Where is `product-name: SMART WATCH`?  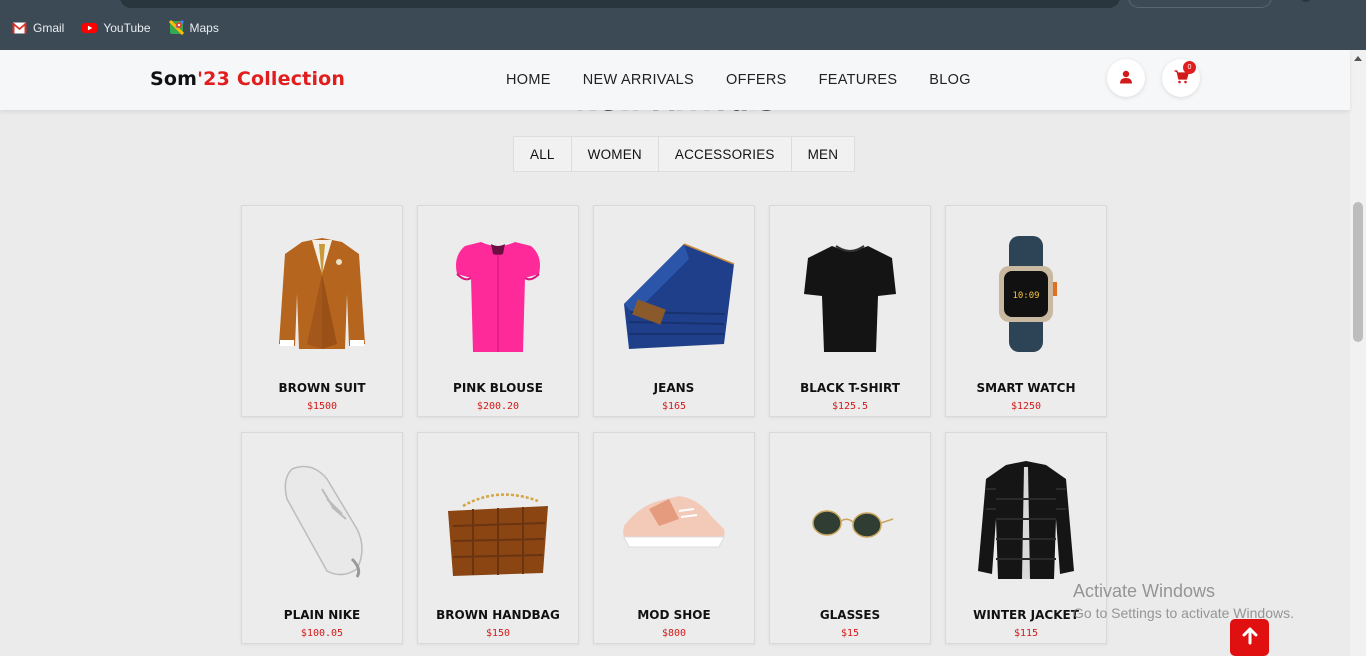
product-name: SMART WATCH is located at coordinates (1026, 388).